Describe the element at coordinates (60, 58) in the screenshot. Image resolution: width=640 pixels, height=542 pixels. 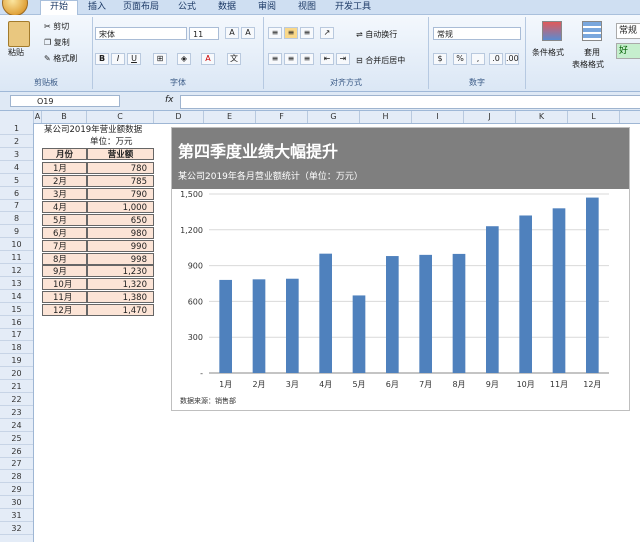
I see `format-painter-button: ✎ 格式刷` at that location.